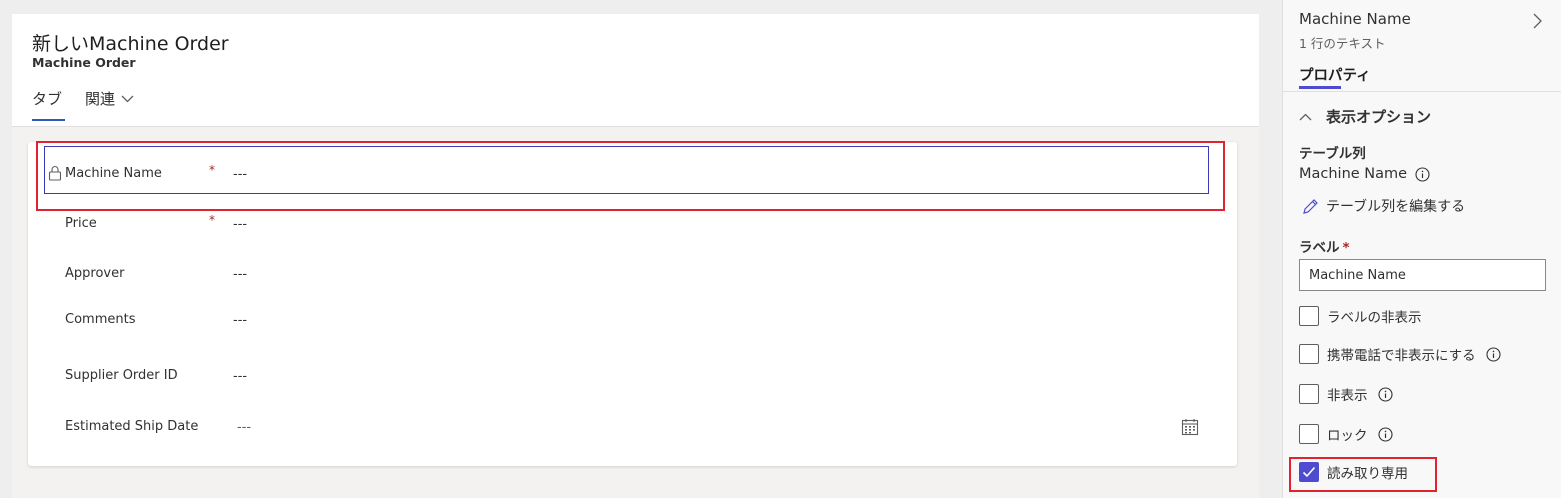 The image size is (1561, 498). I want to click on field-approver: Approver ---, so click(632, 274).